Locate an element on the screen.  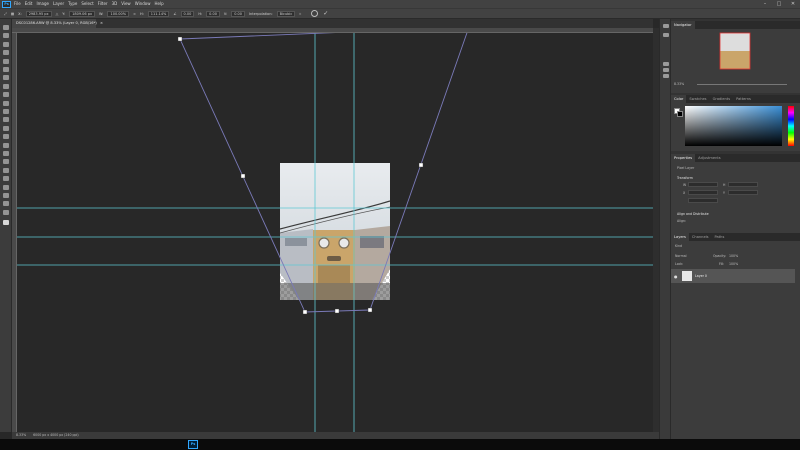
properties-icon is located at coordinates (666, 64).